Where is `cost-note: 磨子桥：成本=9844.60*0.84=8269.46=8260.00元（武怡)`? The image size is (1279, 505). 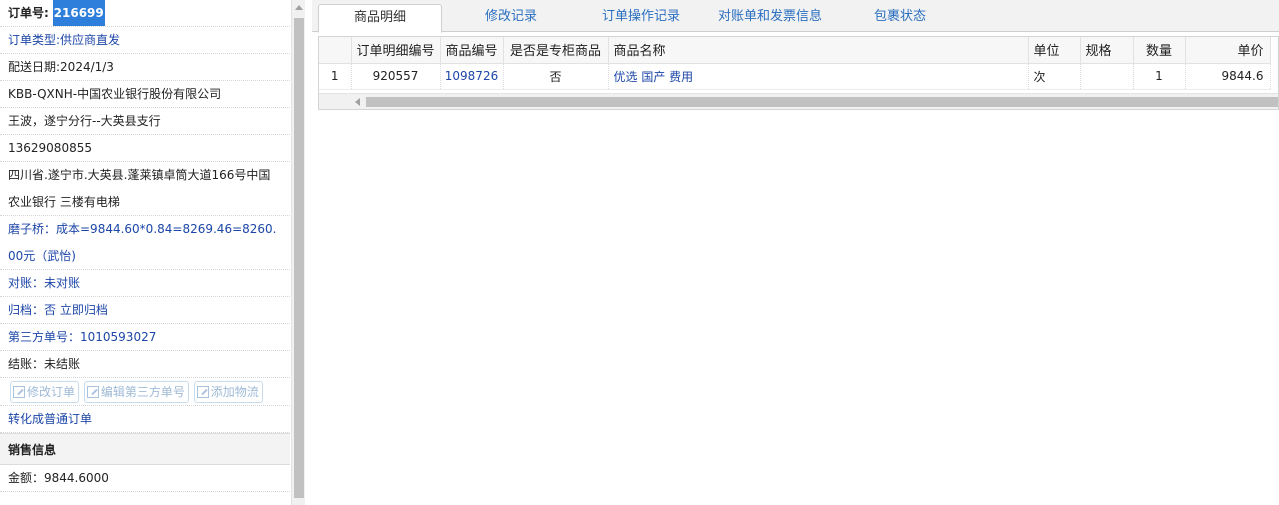 cost-note: 磨子桥：成本=9844.60*0.84=8269.46=8260.00元（武怡) is located at coordinates (145, 243).